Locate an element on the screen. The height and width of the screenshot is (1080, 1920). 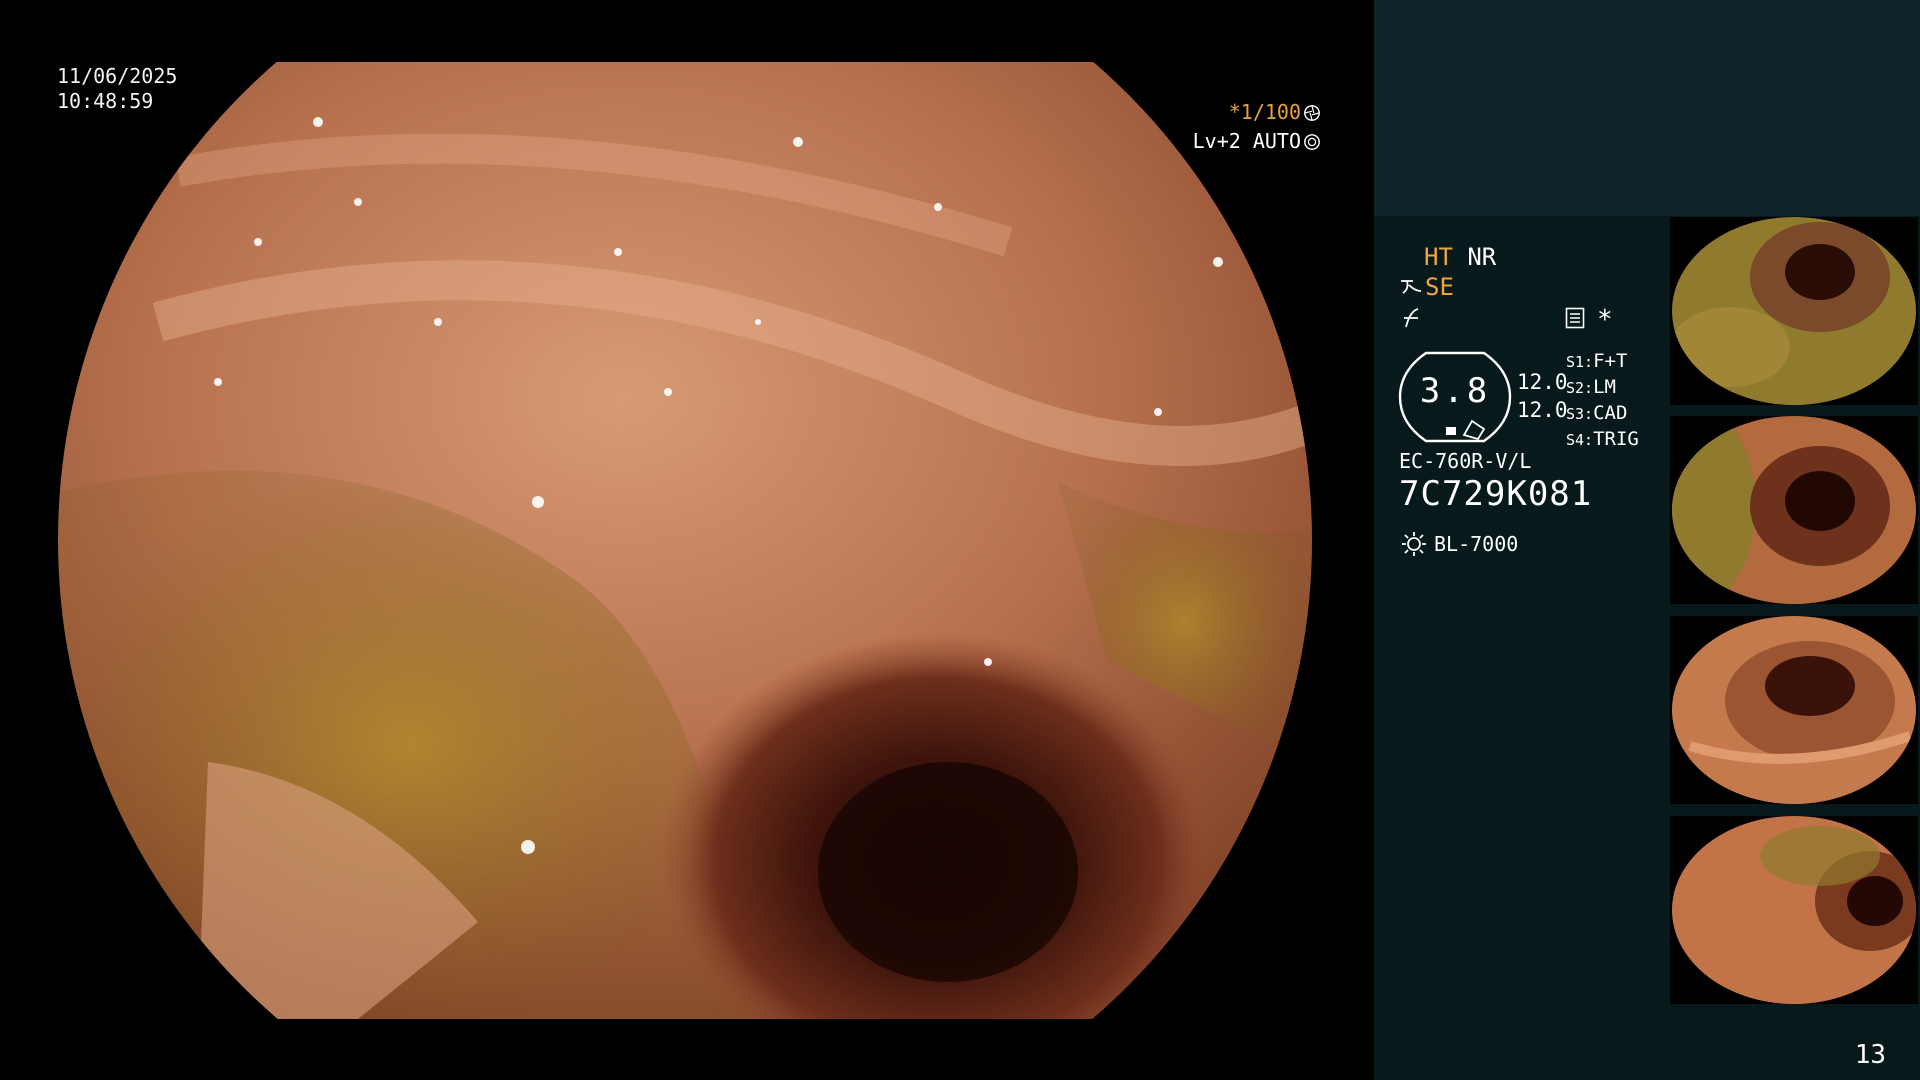
side-panel-header is located at coordinates (1647, 108).